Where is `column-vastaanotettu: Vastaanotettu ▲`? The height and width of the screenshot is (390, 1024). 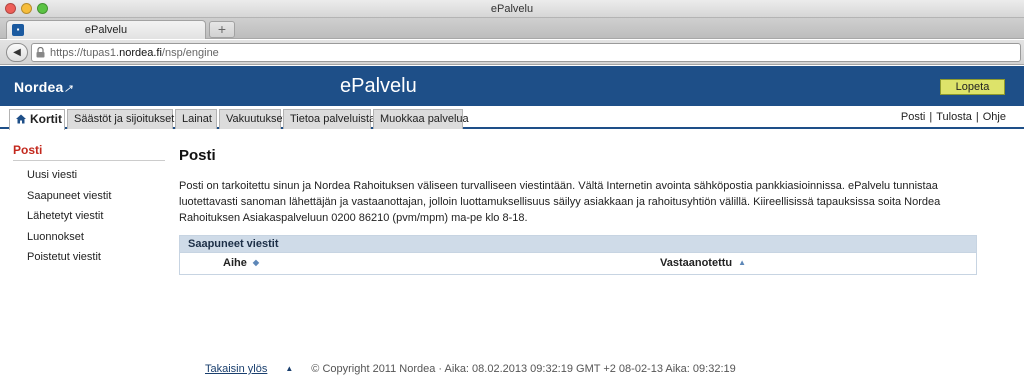 column-vastaanotettu: Vastaanotettu ▲ is located at coordinates (703, 263).